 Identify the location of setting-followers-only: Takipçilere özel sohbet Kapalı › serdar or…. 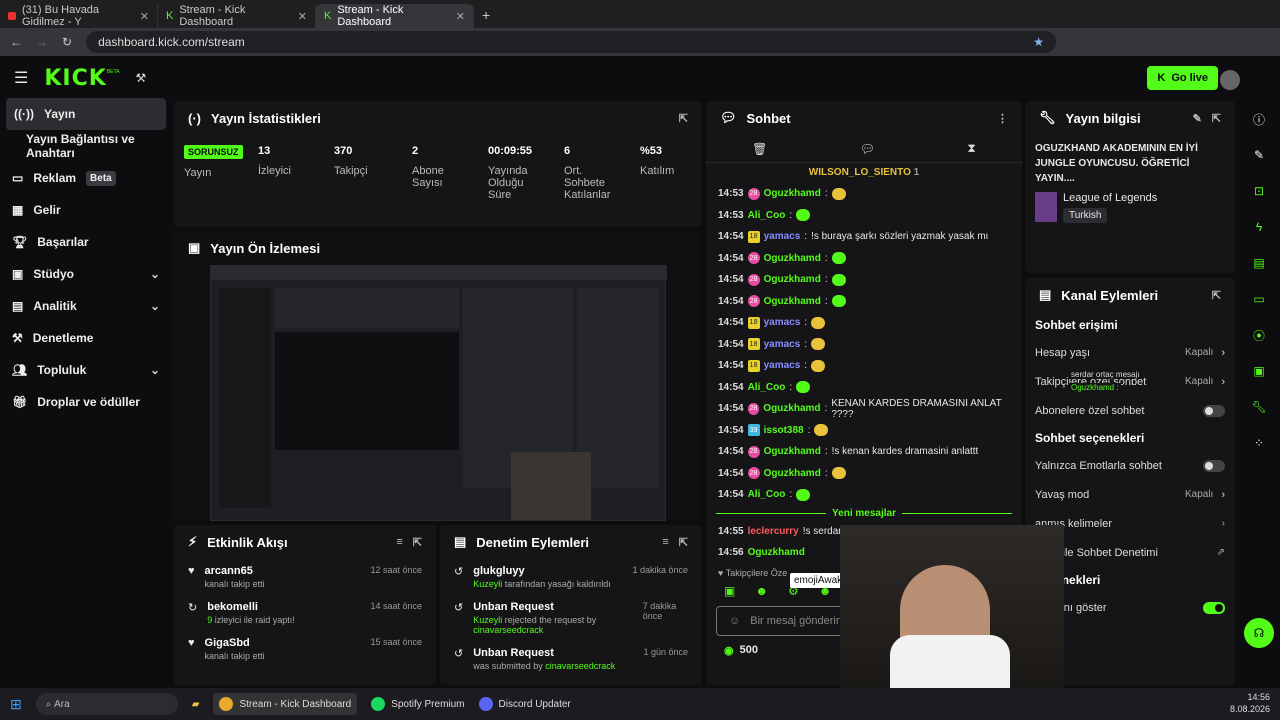
(1130, 381).